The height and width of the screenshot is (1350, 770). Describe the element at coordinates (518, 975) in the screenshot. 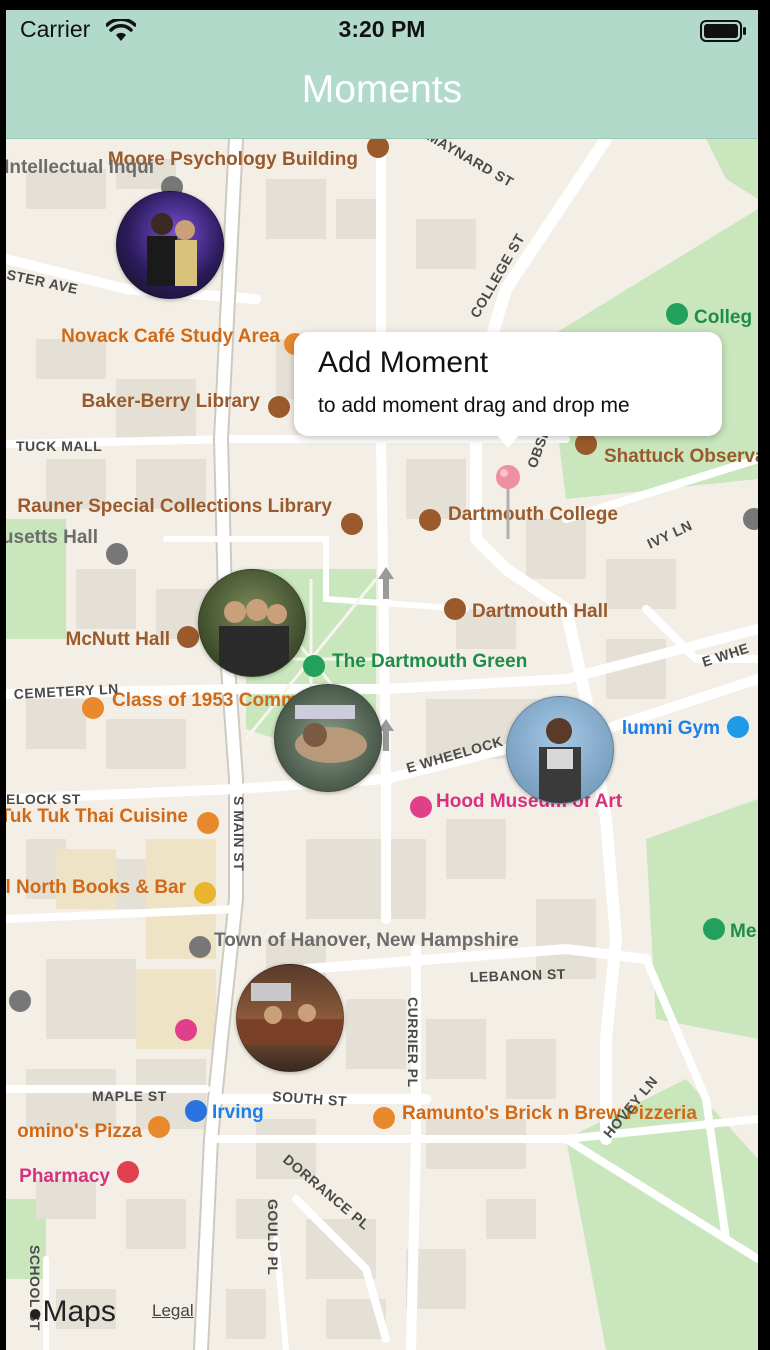

I see `street-label: LEBANON ST` at that location.